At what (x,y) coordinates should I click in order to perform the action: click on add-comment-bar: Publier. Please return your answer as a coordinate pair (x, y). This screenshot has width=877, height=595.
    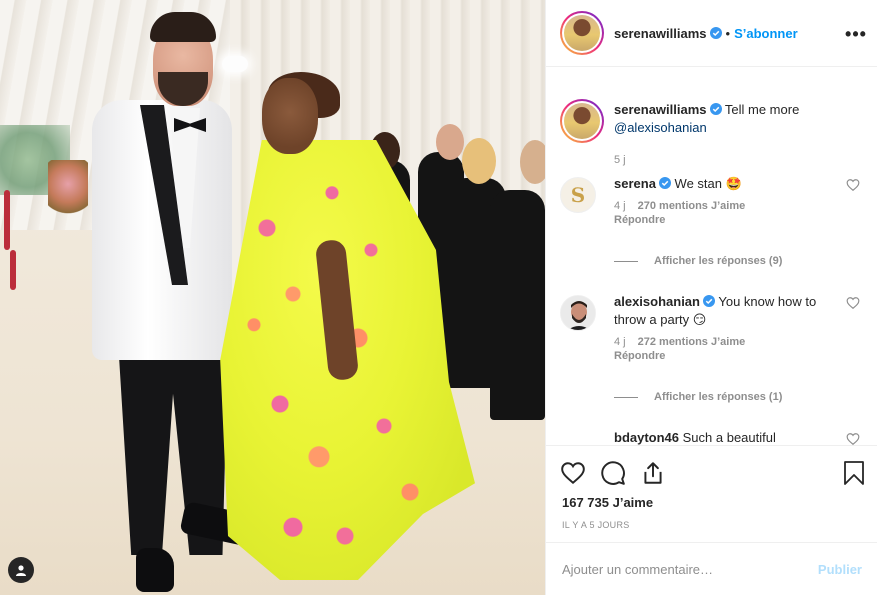
    Looking at the image, I should click on (711, 568).